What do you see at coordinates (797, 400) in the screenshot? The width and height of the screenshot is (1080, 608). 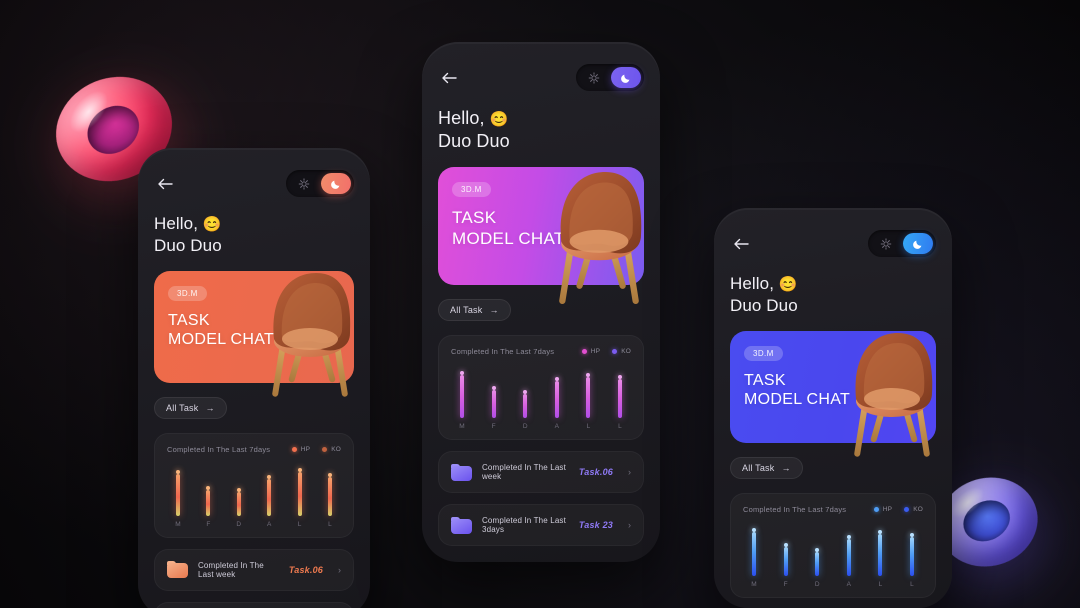 I see `hero-title-line-2: MODEL CHAT` at bounding box center [797, 400].